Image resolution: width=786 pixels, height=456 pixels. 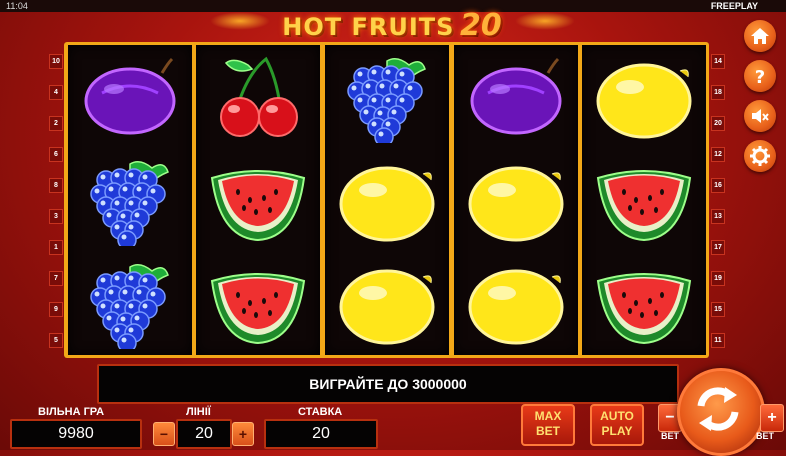 I want to click on payline-number: 3, so click(x=56, y=216).